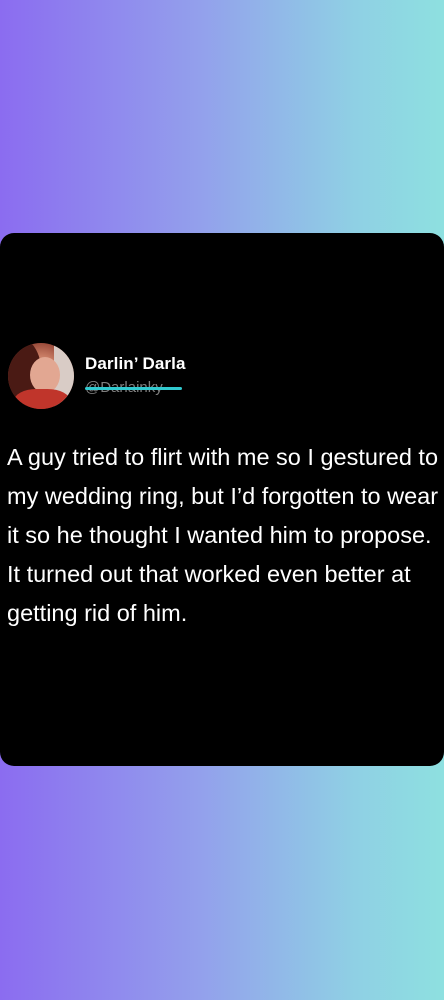  I want to click on avatar-face, so click(45, 375).